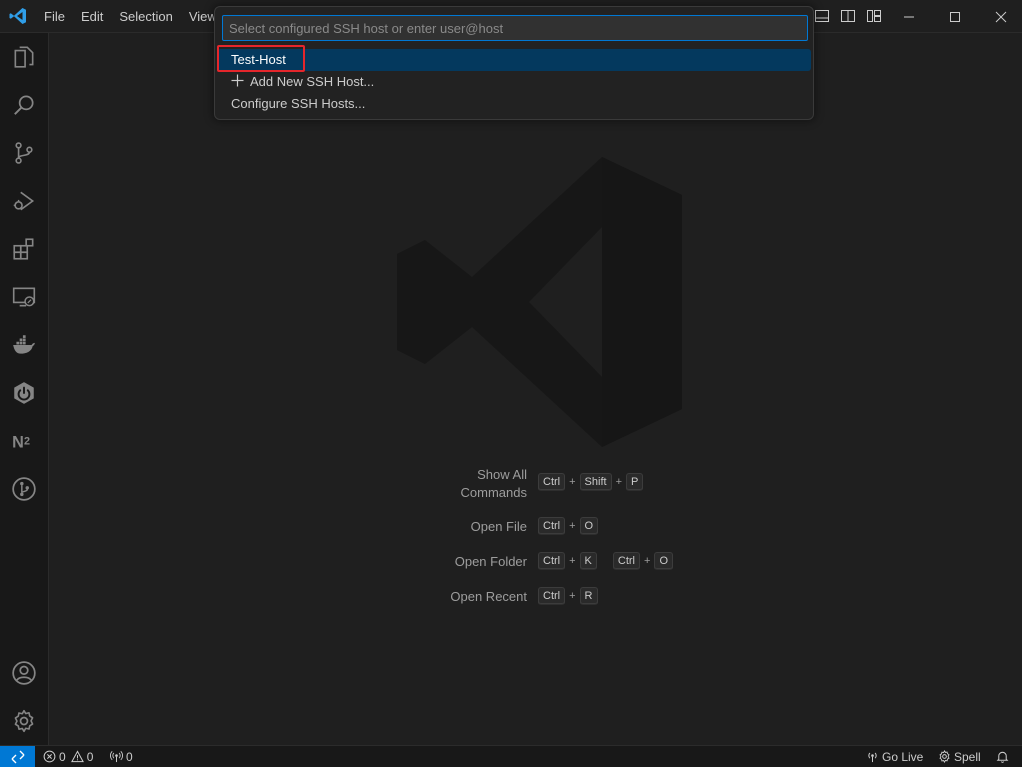 This screenshot has height=767, width=1022. I want to click on spell-label: Spell, so click(967, 756).